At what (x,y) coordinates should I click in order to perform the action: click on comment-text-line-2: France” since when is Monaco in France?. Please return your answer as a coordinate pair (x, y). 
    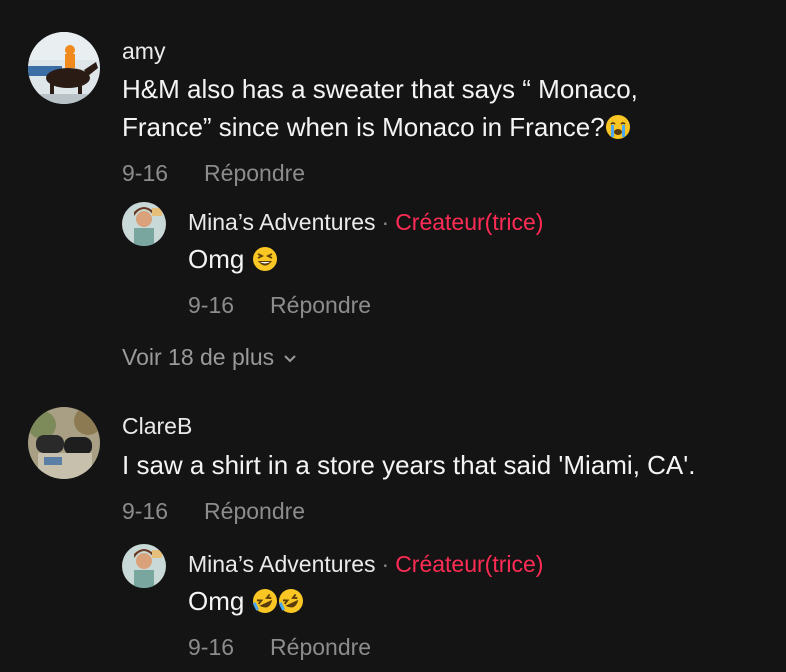
    Looking at the image, I should click on (442, 129).